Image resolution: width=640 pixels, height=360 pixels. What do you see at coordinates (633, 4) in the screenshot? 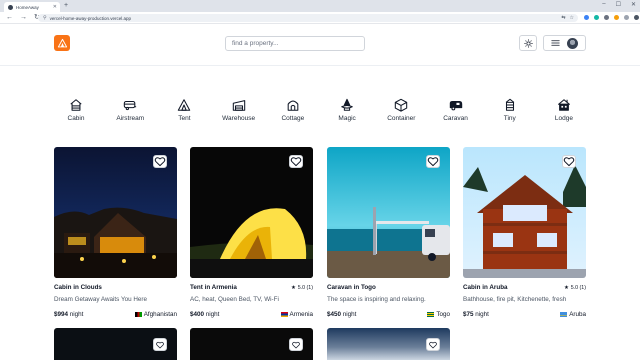
I see `window-close-icon: ✕` at bounding box center [633, 4].